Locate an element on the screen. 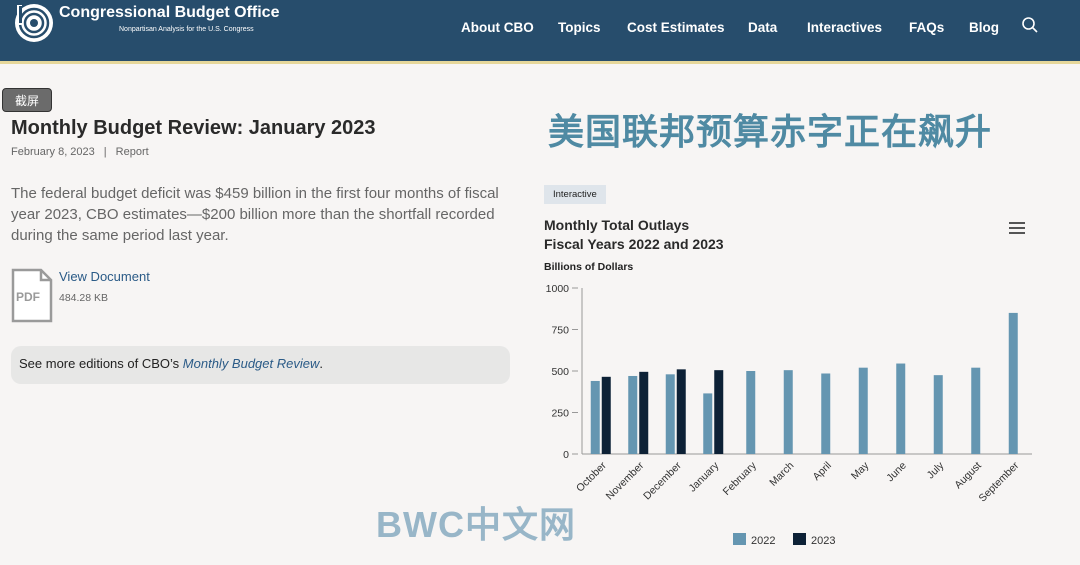  y-tick-label: 0 is located at coordinates (566, 455).